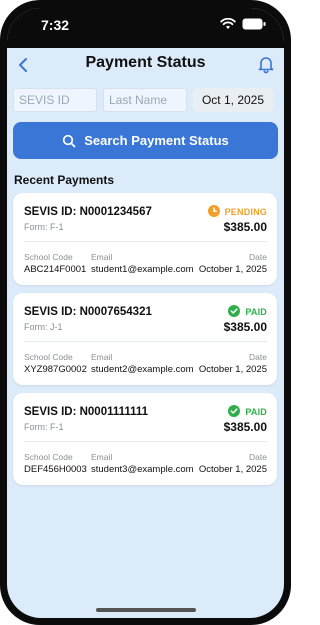  What do you see at coordinates (233, 100) in the screenshot?
I see `date-picker: Oct 1, 2025` at bounding box center [233, 100].